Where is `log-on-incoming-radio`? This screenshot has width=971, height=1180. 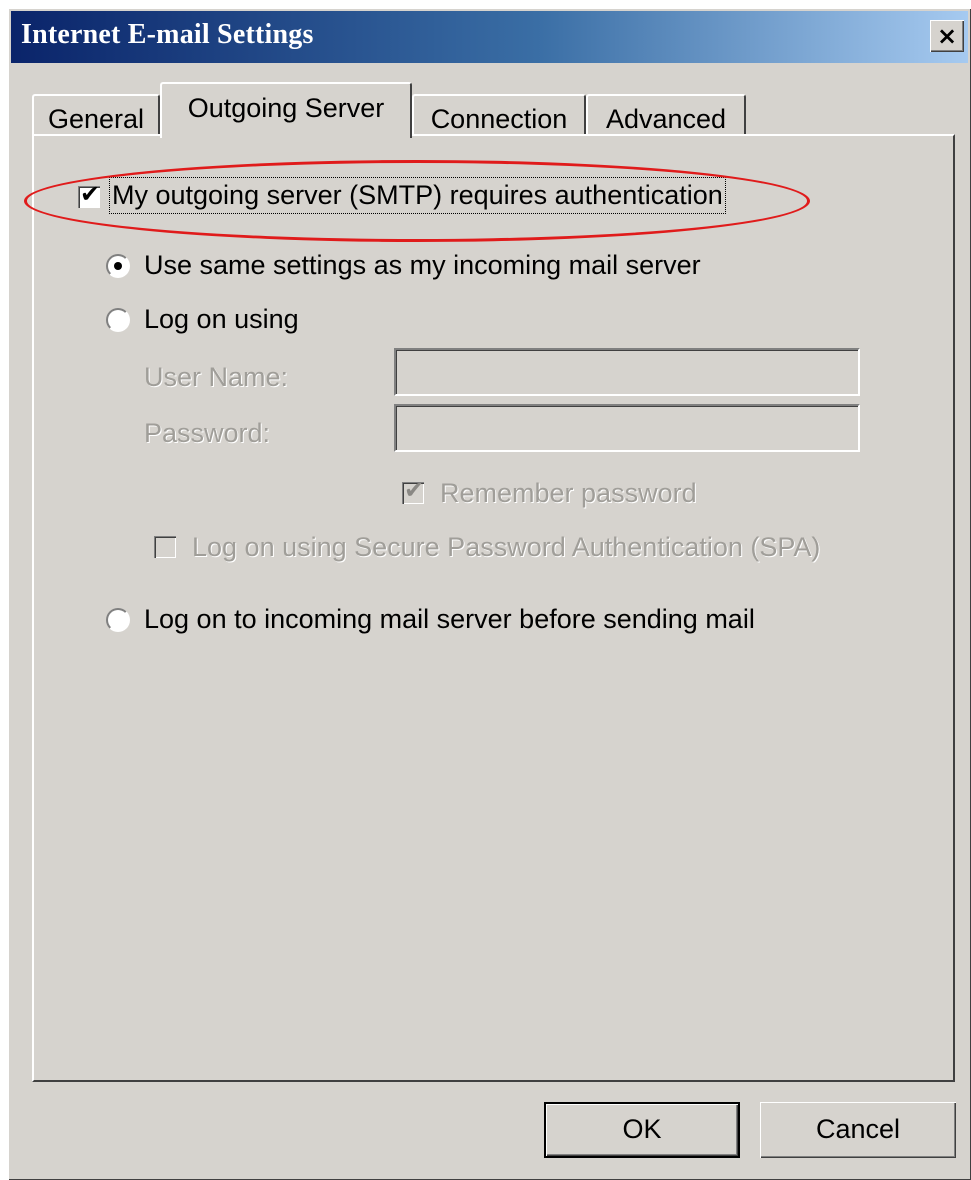 log-on-incoming-radio is located at coordinates (118, 620).